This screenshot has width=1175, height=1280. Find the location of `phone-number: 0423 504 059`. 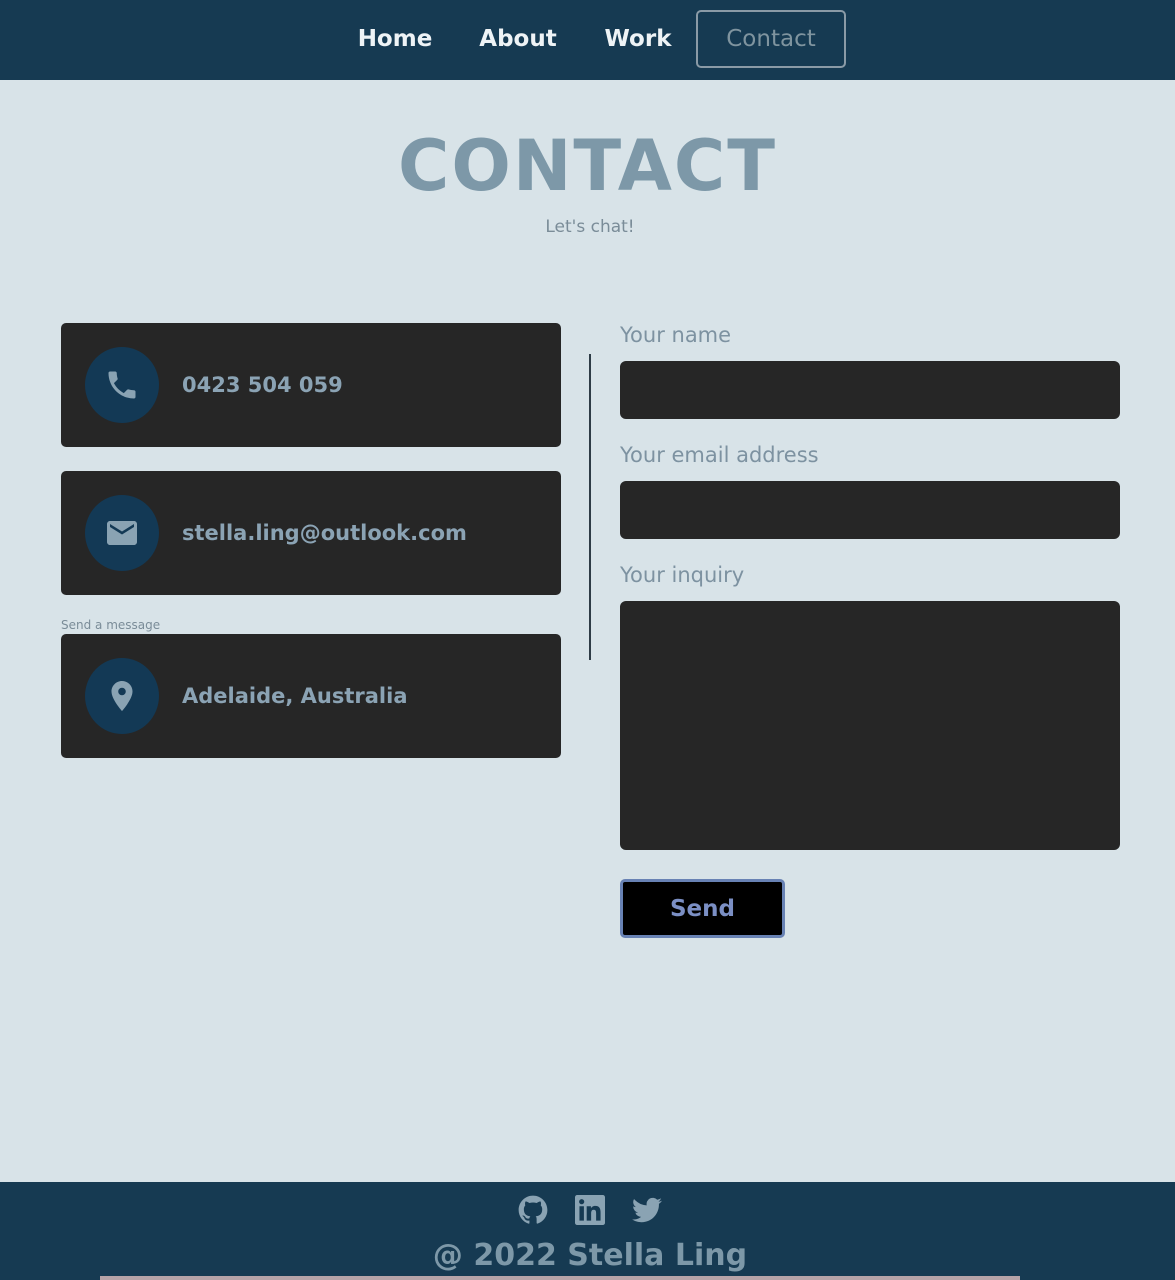

phone-number: 0423 504 059 is located at coordinates (262, 385).